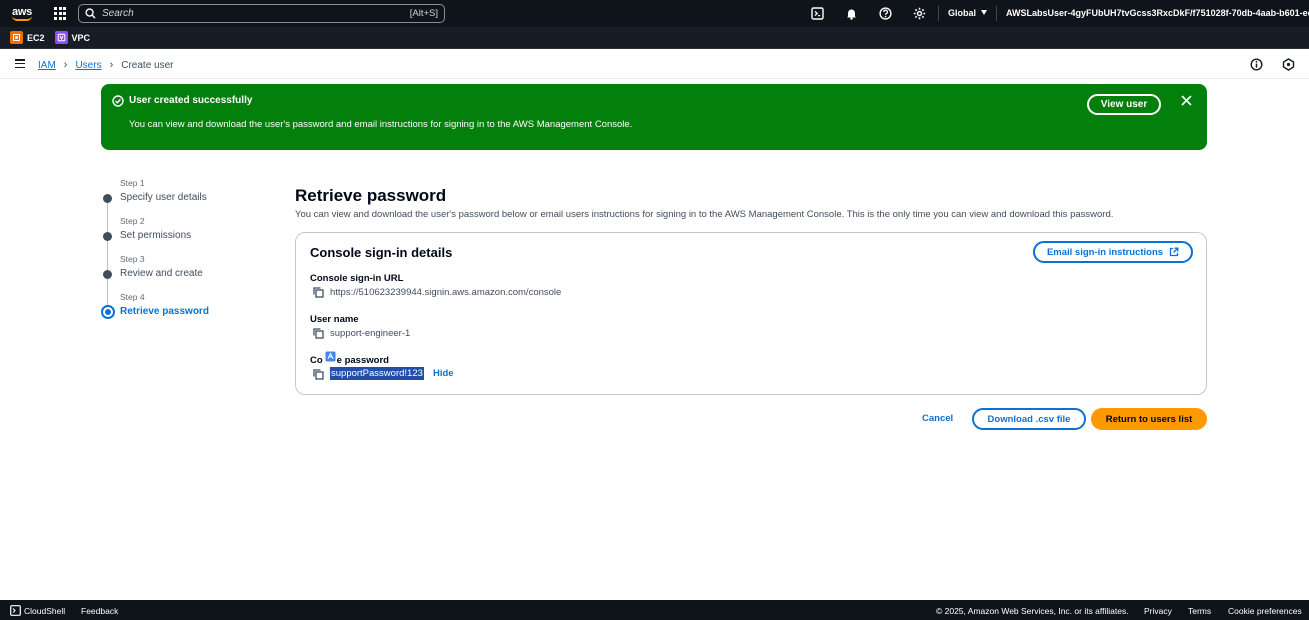 This screenshot has height=620, width=1309. Describe the element at coordinates (919, 13) in the screenshot. I see `settings-gear-icon` at that location.